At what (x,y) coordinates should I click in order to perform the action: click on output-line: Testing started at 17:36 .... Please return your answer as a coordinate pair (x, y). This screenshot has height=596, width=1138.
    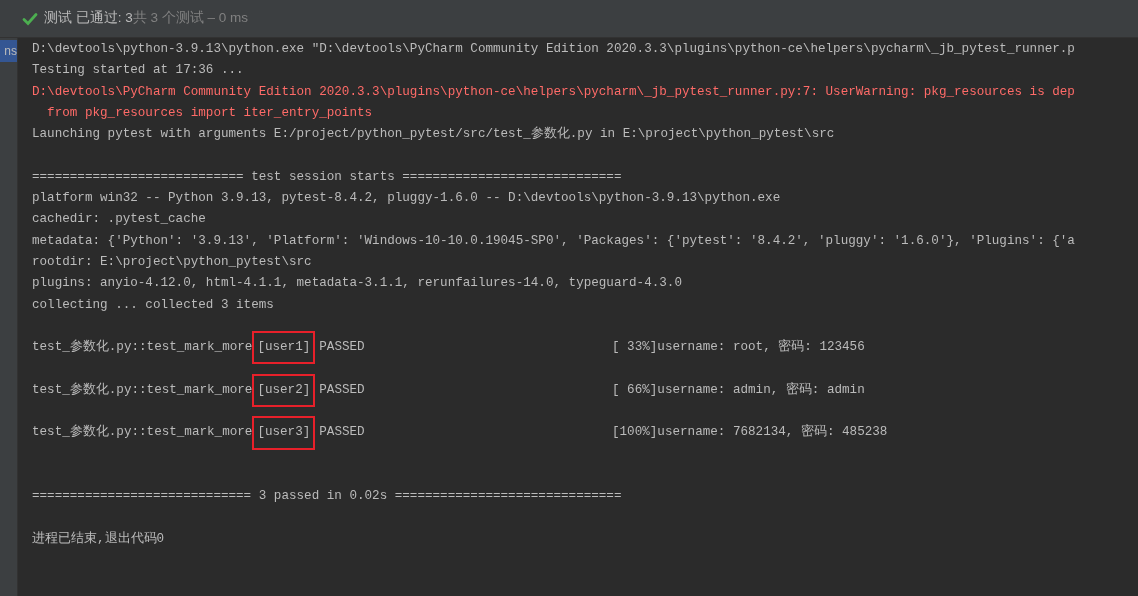
    Looking at the image, I should click on (138, 71).